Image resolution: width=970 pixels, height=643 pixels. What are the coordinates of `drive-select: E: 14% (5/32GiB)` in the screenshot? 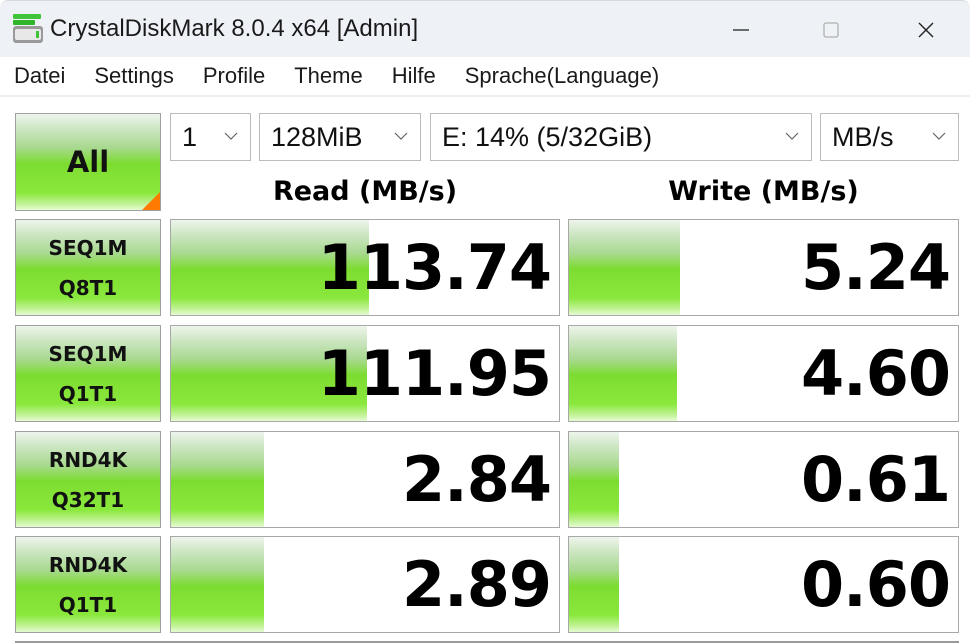 It's located at (621, 137).